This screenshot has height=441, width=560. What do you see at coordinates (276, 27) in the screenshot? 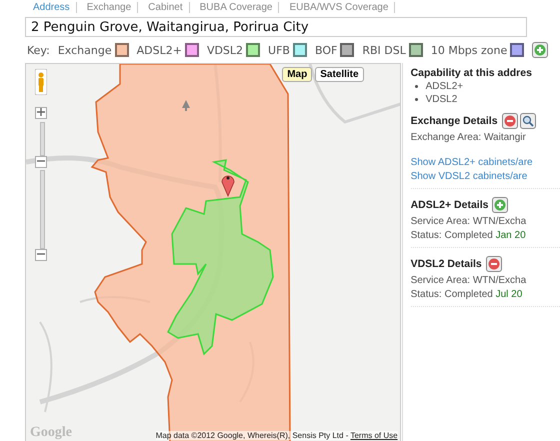
I see `address-field: 2 Penguin Grove, Waitangirua, Porirua City` at bounding box center [276, 27].